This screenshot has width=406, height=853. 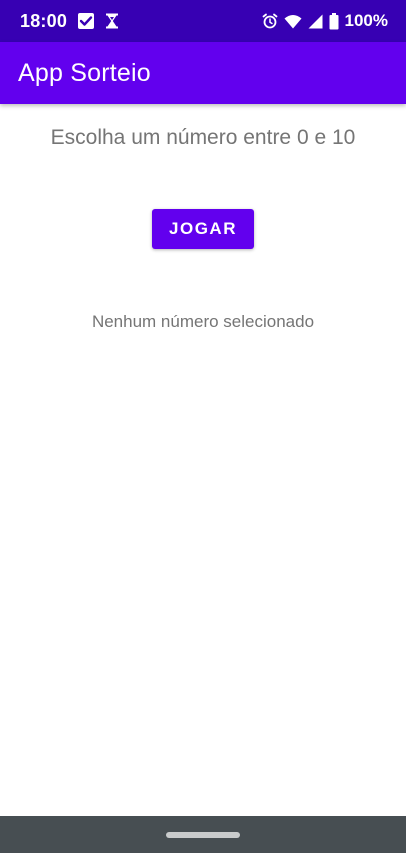 I want to click on result-text: Nenhum número selecionado, so click(x=203, y=321).